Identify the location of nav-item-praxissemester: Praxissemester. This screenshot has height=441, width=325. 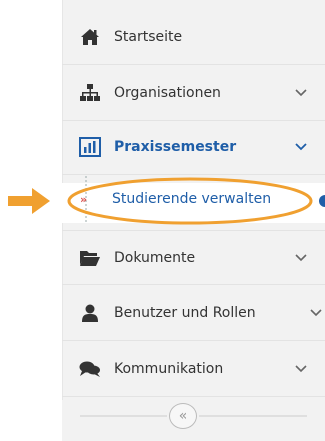
(193, 147).